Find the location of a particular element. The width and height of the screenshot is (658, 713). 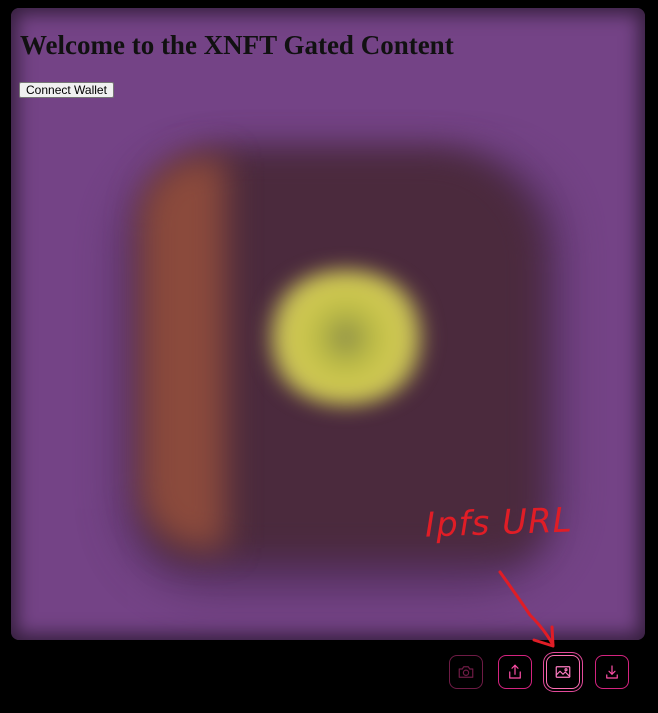

share-button is located at coordinates (515, 672).